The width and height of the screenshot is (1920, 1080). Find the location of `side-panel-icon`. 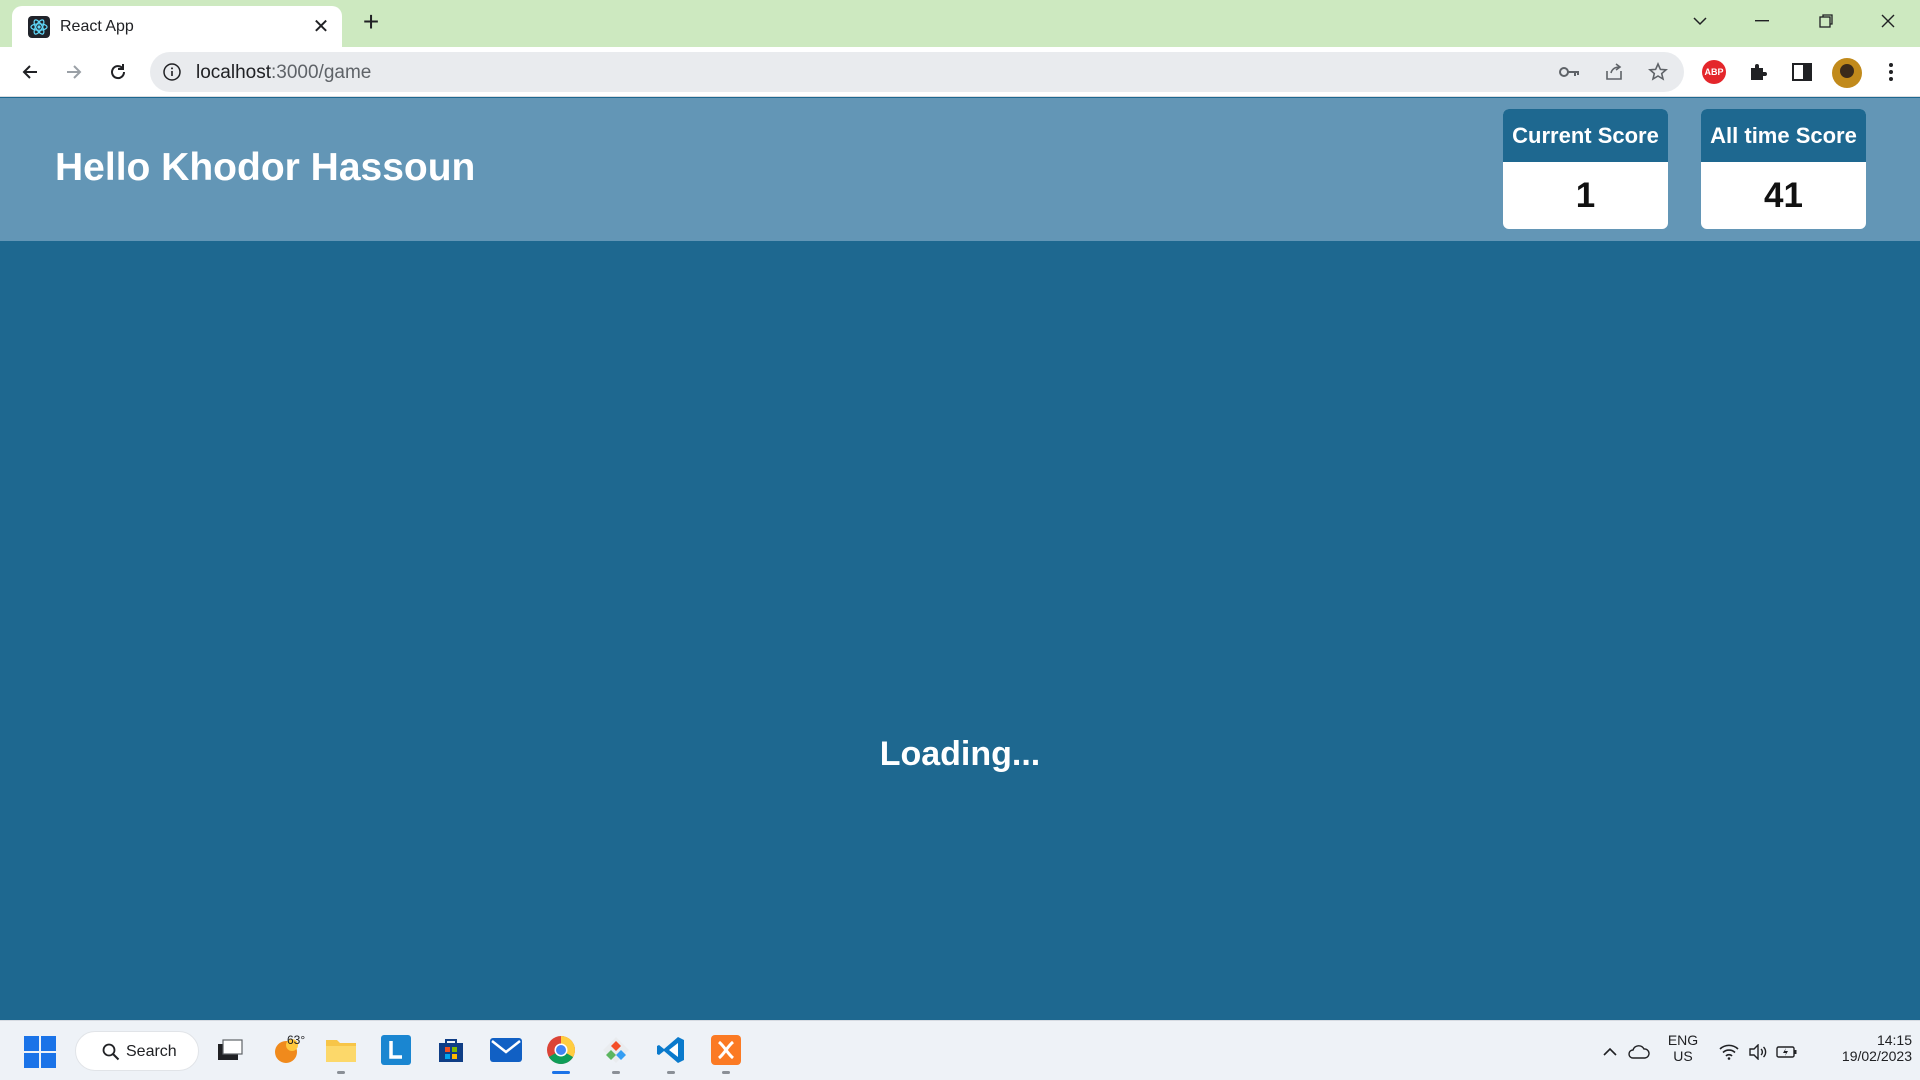

side-panel-icon is located at coordinates (1802, 72).